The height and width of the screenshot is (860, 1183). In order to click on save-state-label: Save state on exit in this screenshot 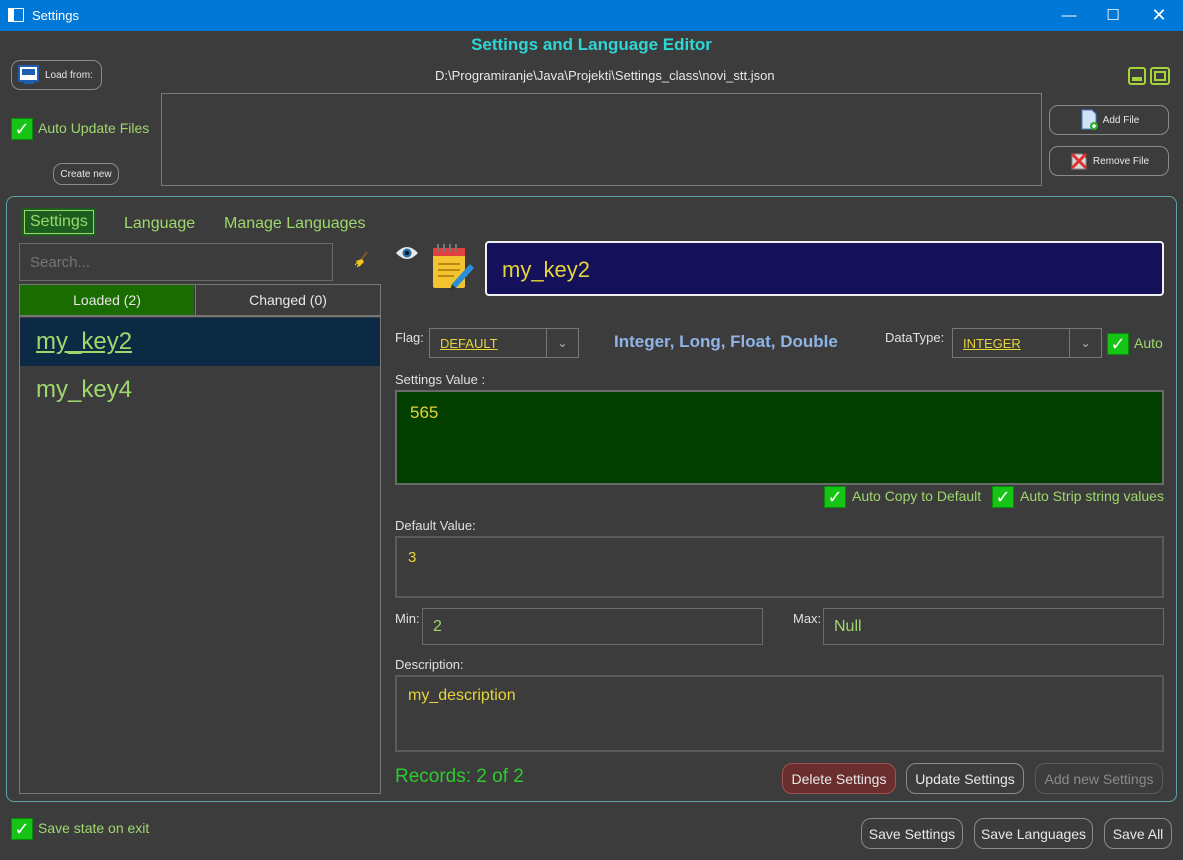, I will do `click(94, 828)`.